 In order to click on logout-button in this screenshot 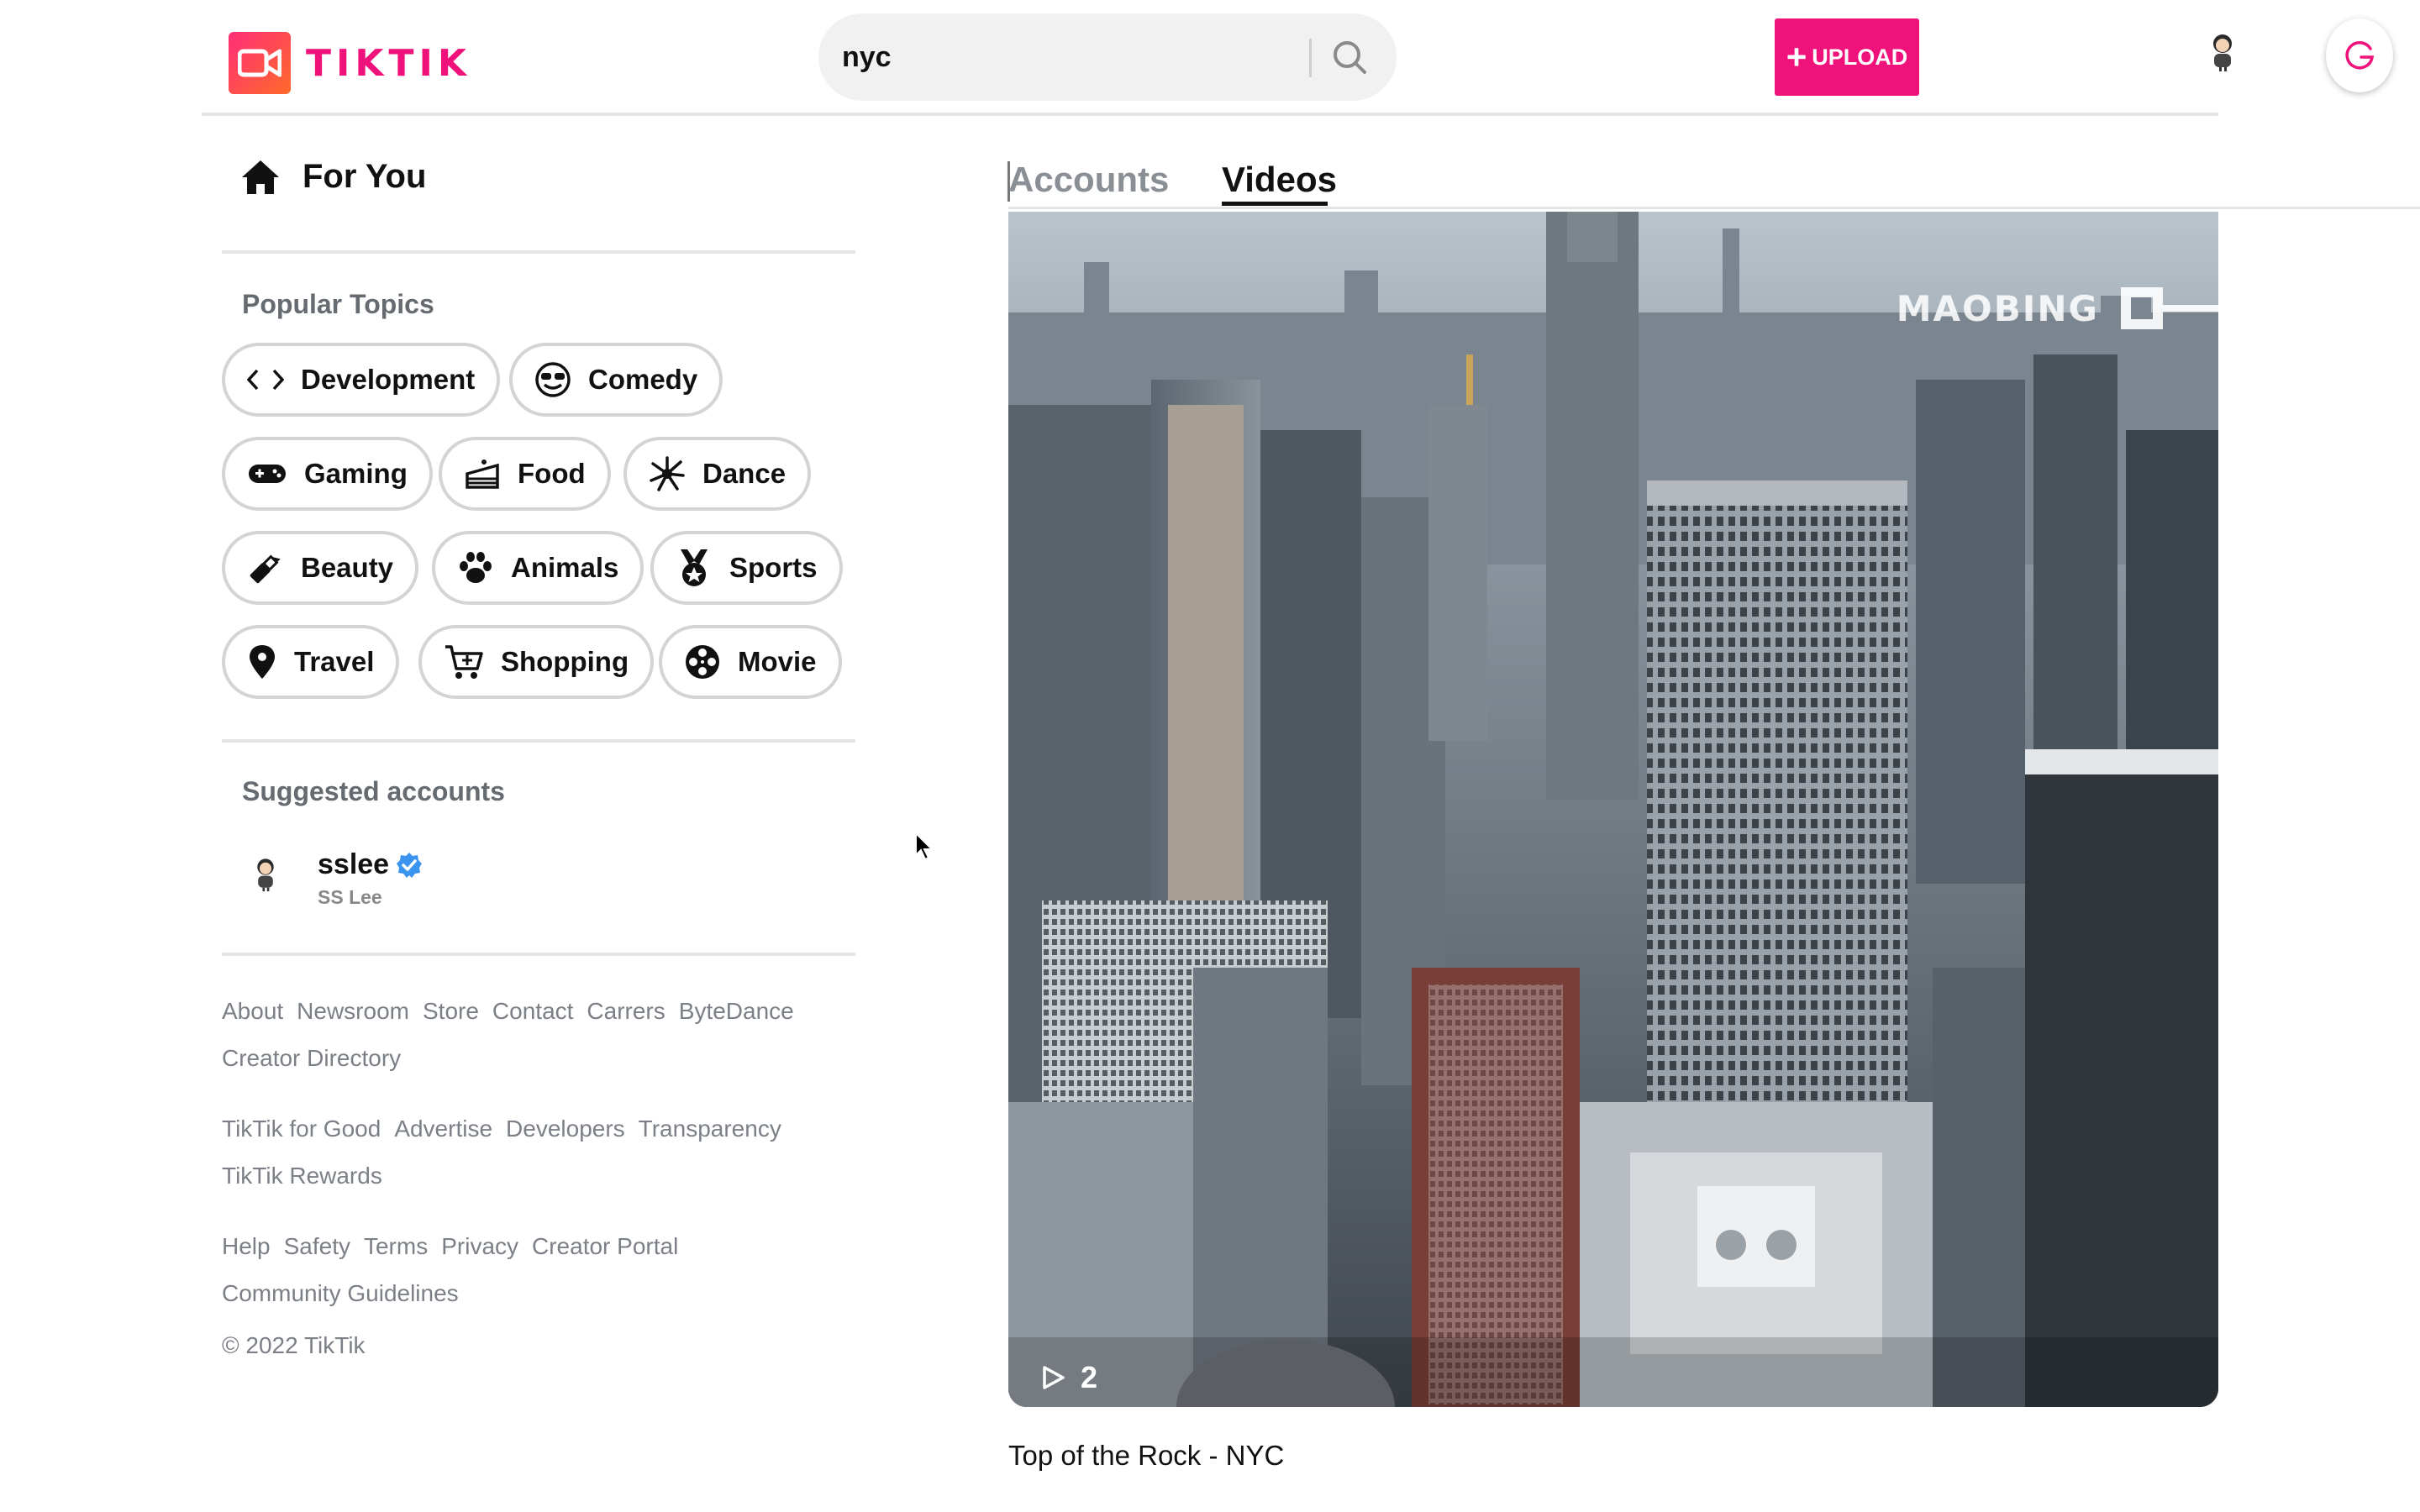, I will do `click(2359, 55)`.